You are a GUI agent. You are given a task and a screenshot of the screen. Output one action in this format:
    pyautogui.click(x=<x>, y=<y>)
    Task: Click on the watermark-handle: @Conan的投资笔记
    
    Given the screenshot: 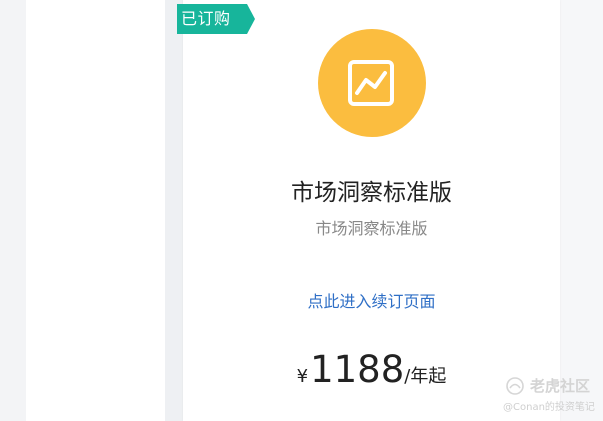 What is the action you would take?
    pyautogui.click(x=549, y=407)
    